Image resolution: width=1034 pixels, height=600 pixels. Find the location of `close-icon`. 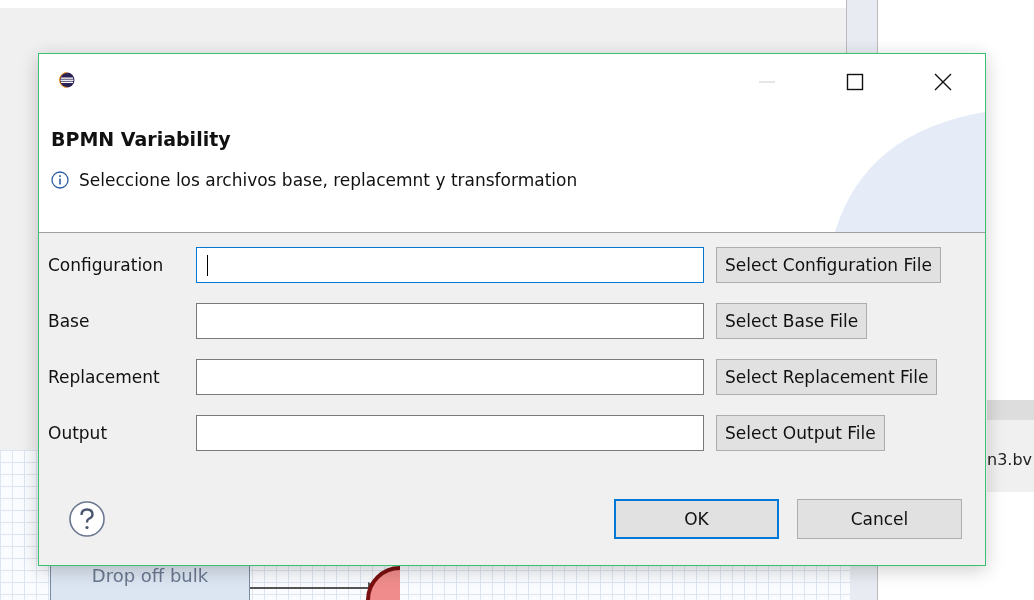

close-icon is located at coordinates (943, 82).